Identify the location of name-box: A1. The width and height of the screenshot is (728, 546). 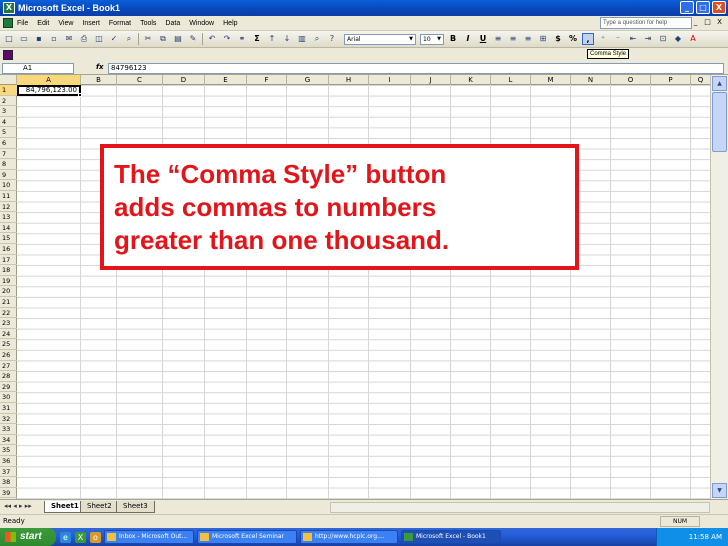
(38, 68).